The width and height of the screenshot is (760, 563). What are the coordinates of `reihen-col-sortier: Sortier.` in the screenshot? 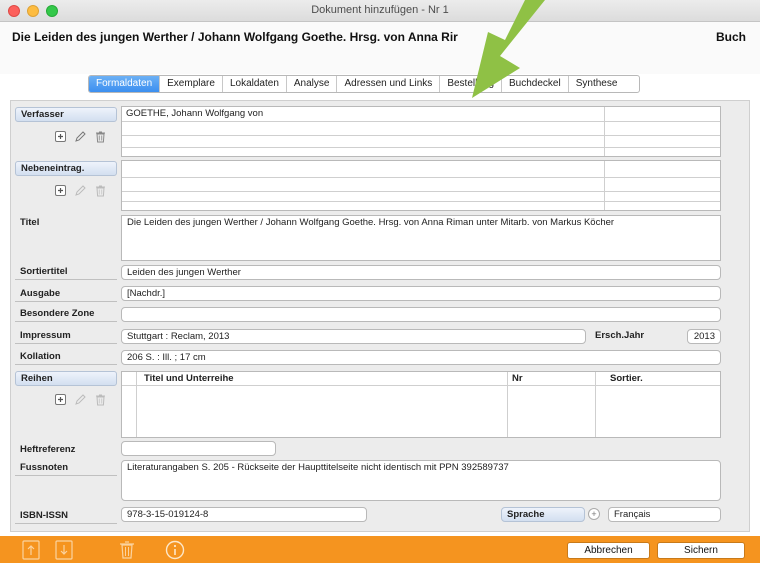 It's located at (626, 378).